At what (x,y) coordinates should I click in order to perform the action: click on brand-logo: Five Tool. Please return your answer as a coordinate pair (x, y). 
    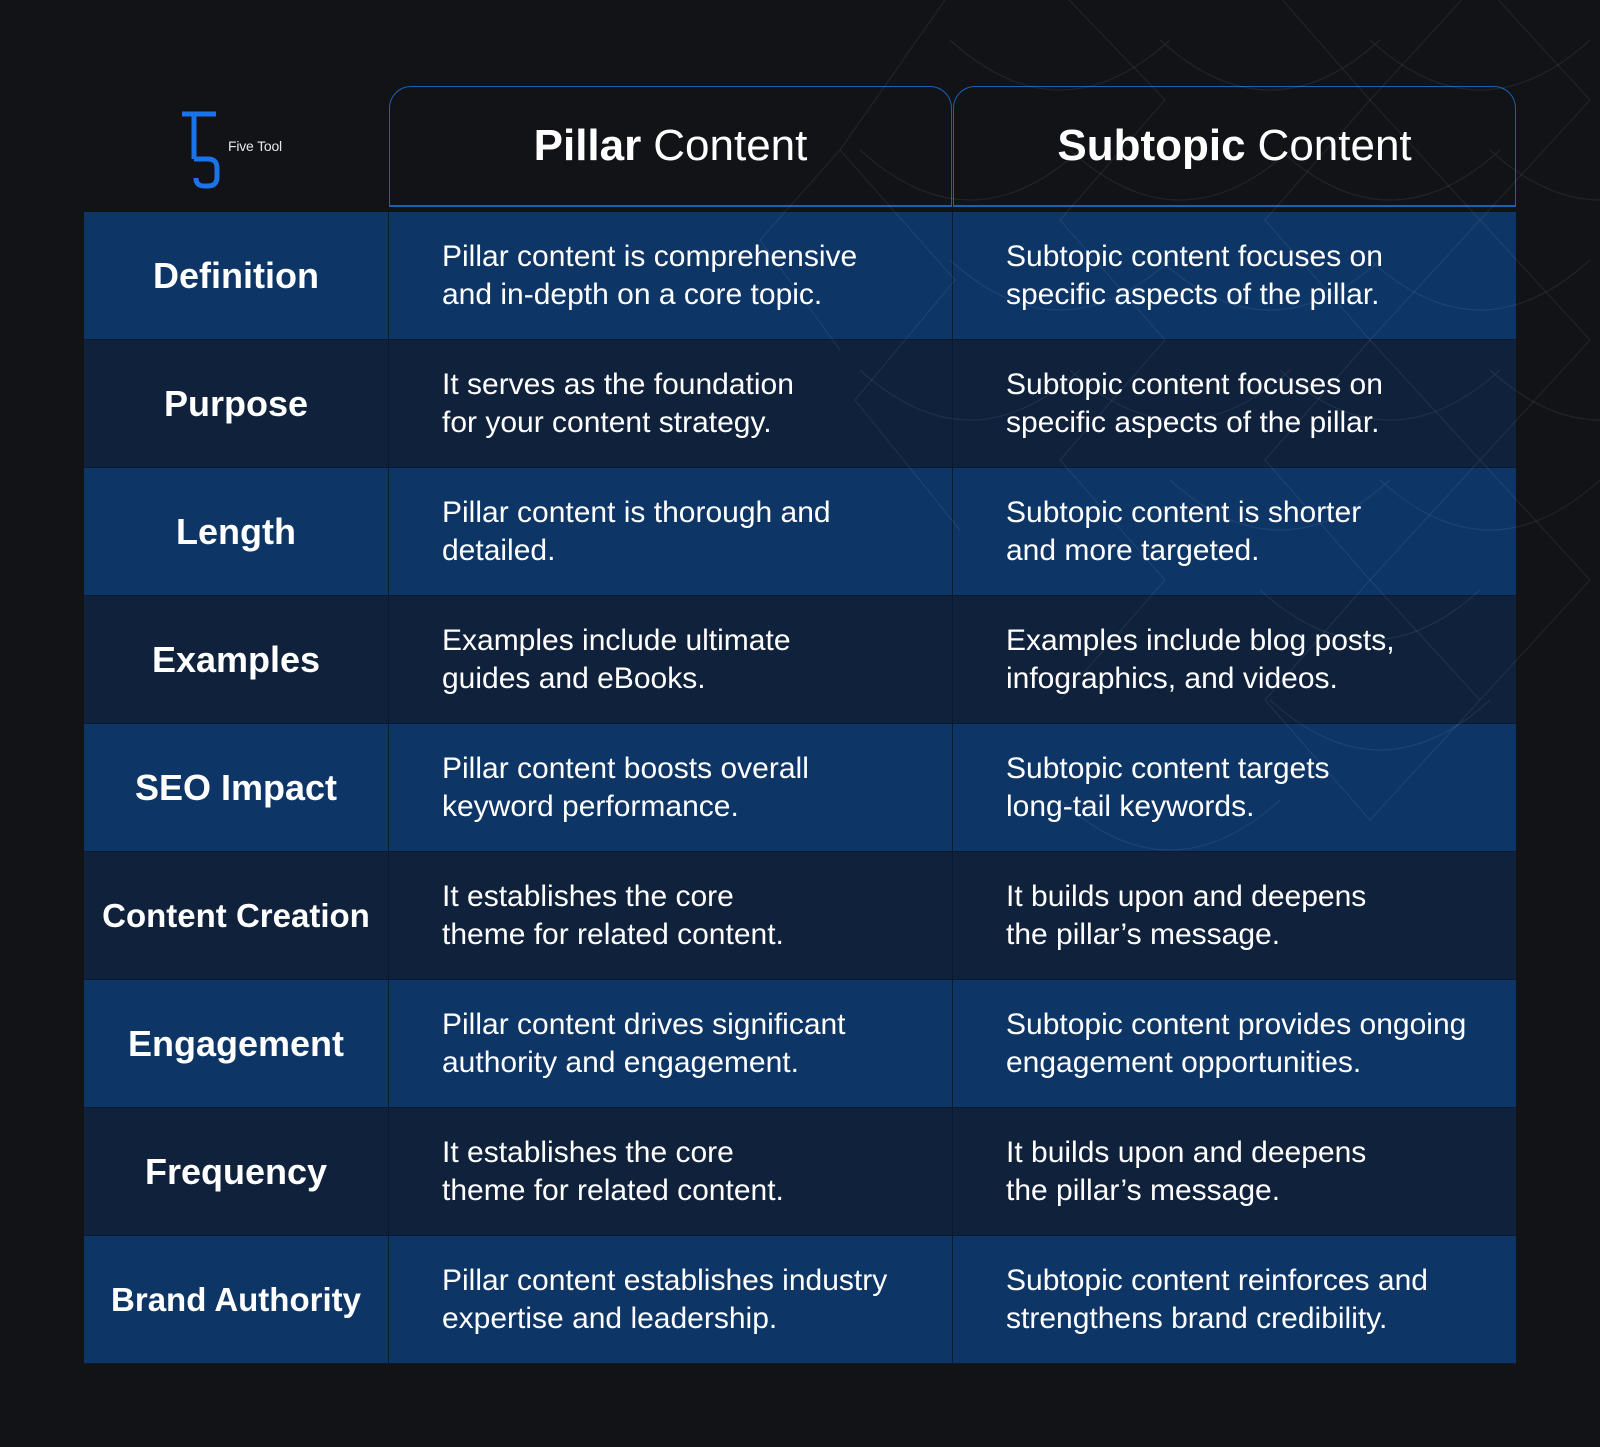
    Looking at the image, I should click on (245, 150).